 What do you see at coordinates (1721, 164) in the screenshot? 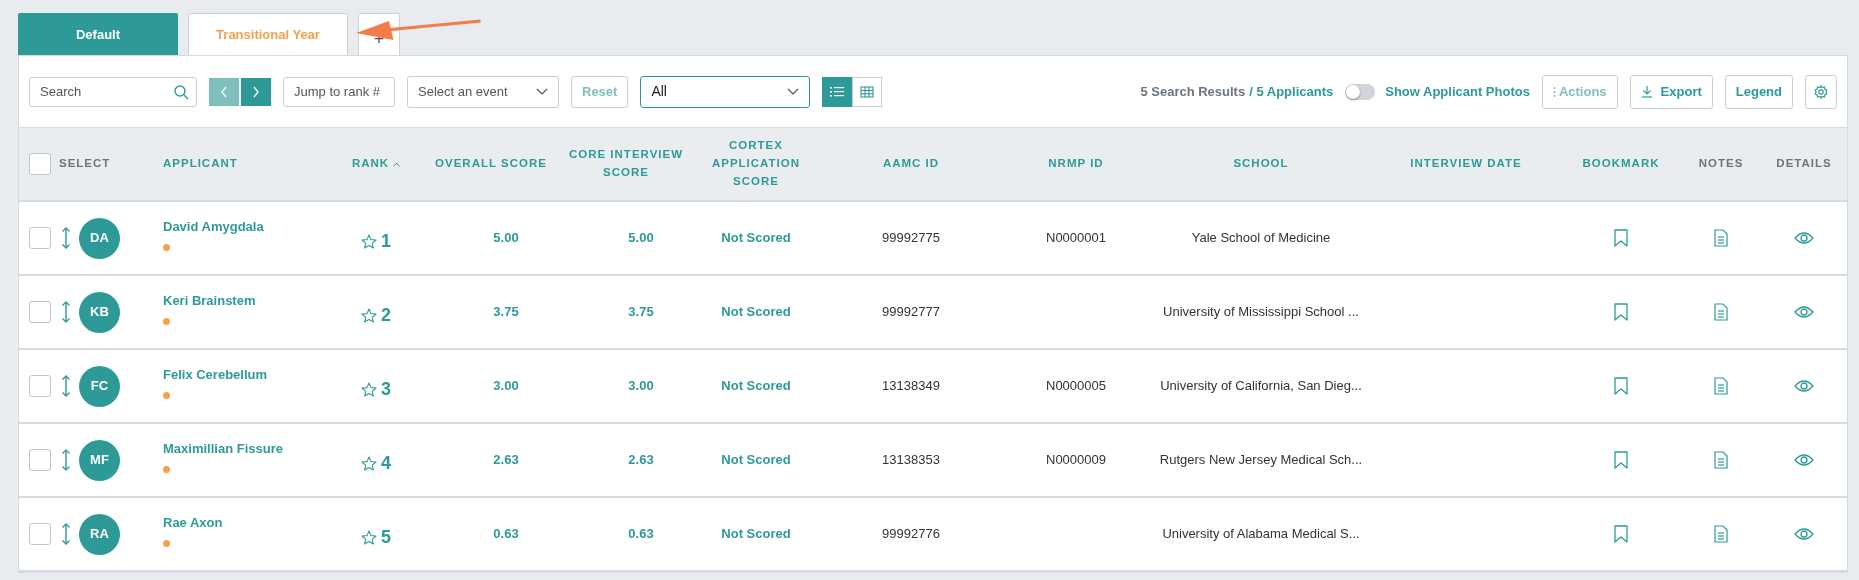
I see `column-header: NOTES` at bounding box center [1721, 164].